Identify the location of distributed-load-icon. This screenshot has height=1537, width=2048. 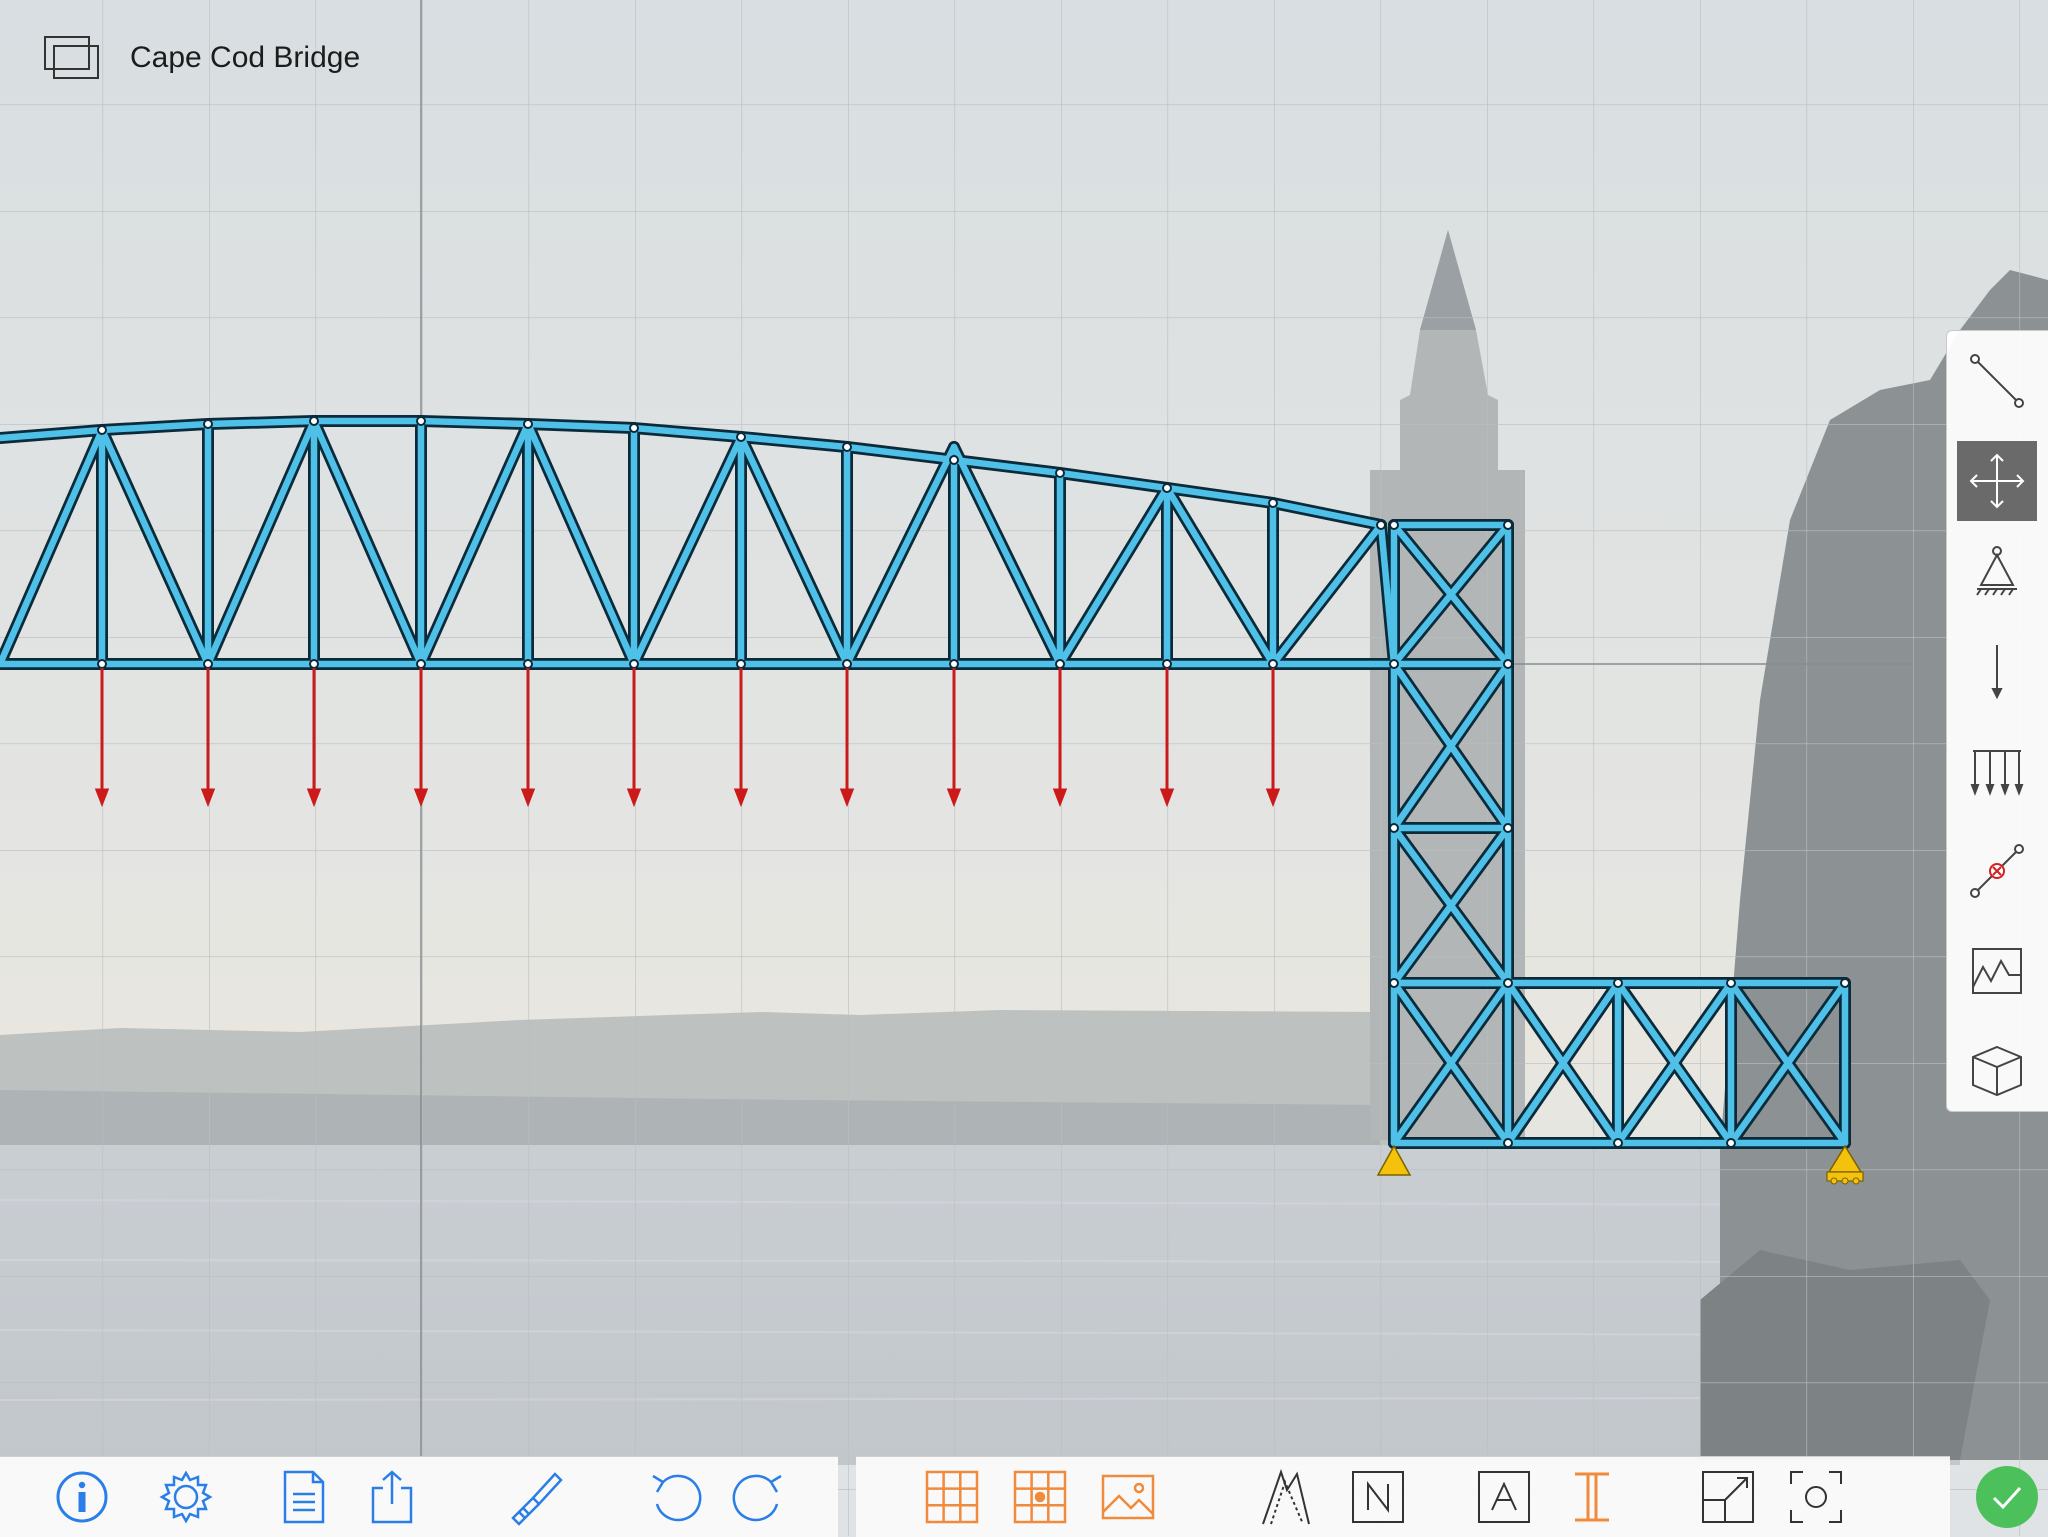
(1997, 773).